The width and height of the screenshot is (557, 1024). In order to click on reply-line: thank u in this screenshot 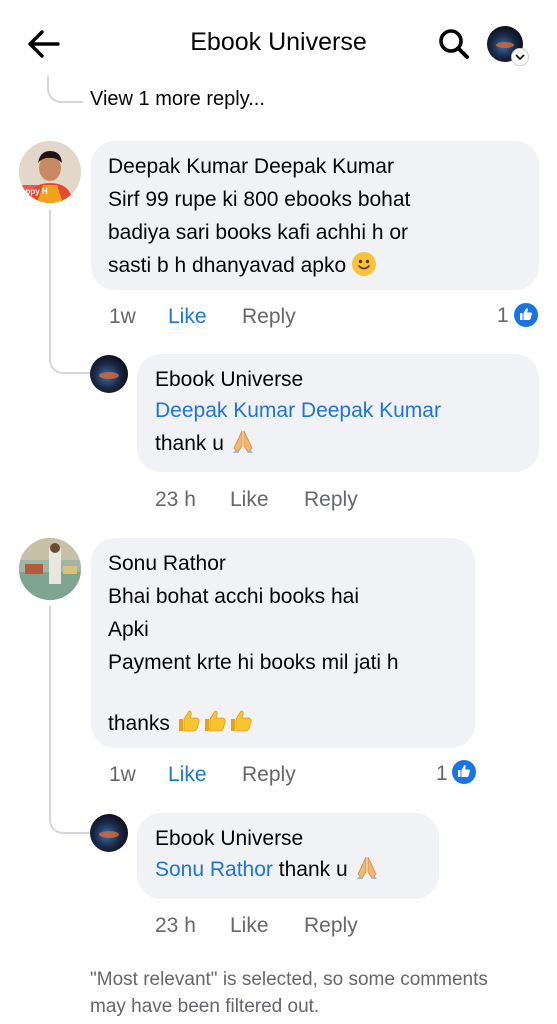, I will do `click(338, 443)`.